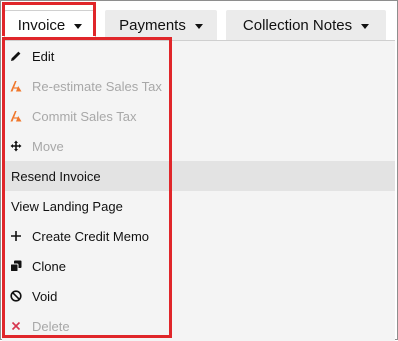  What do you see at coordinates (45, 296) in the screenshot?
I see `menu-item-label: Void` at bounding box center [45, 296].